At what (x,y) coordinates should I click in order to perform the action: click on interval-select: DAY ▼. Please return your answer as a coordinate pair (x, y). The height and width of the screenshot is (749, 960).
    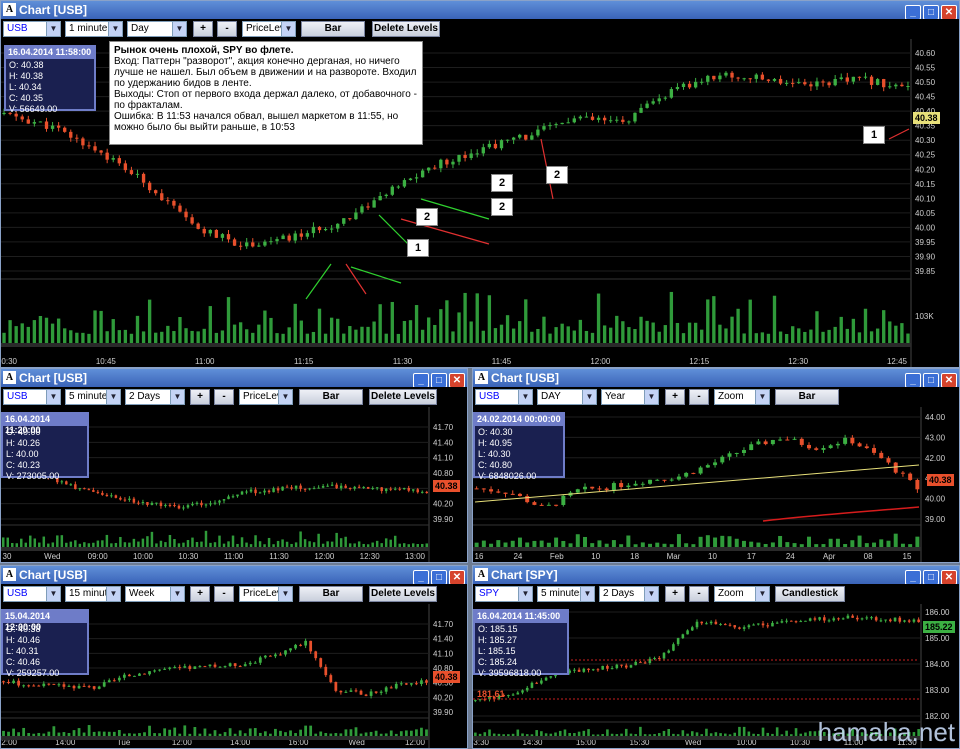
    Looking at the image, I should click on (567, 397).